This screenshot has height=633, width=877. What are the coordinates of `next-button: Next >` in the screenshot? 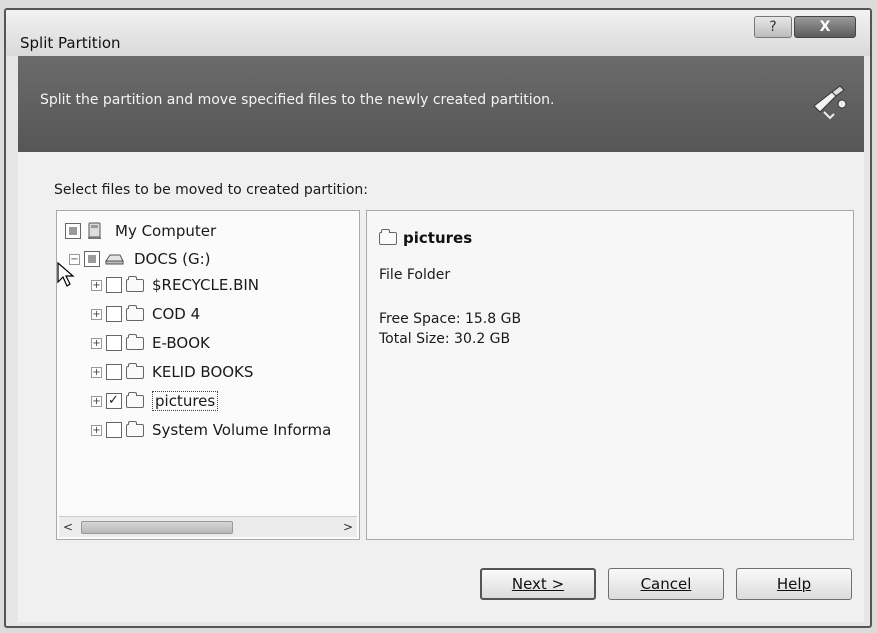 It's located at (538, 584).